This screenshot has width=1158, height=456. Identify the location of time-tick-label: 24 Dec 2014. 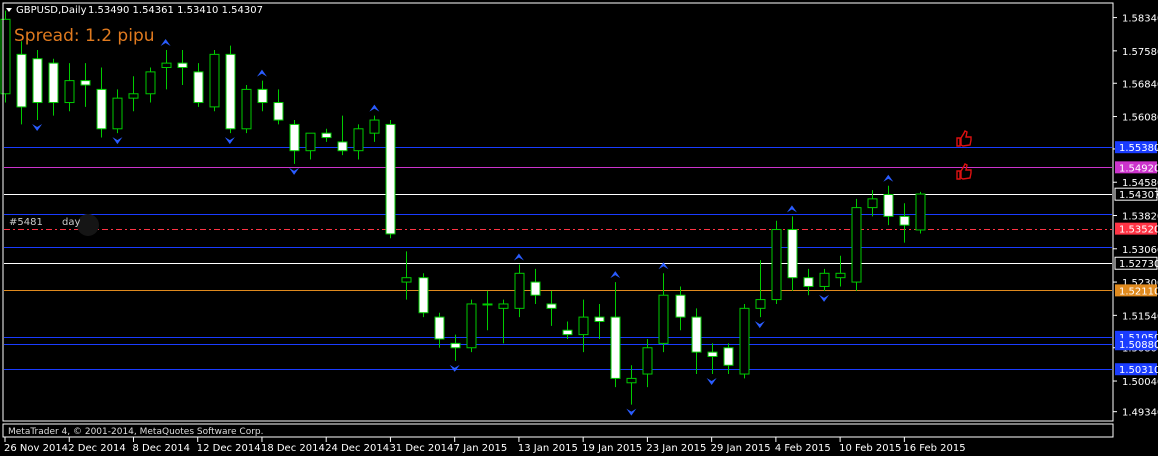
(357, 448).